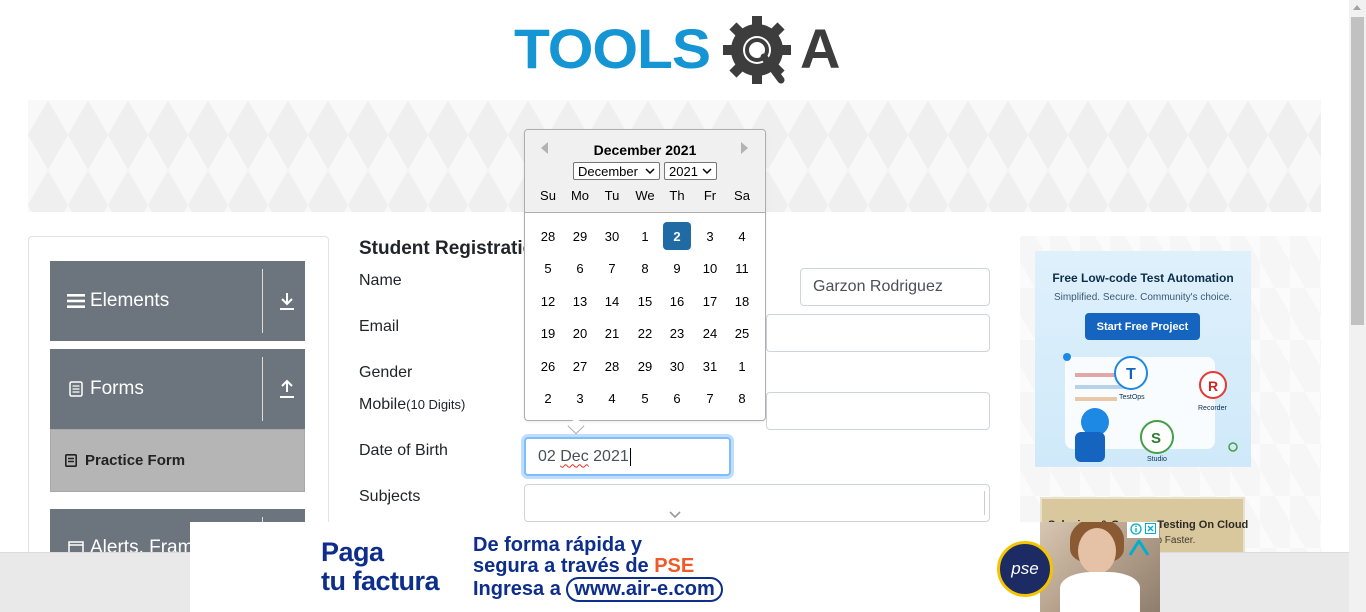 This screenshot has height=612, width=1366. Describe the element at coordinates (710, 268) in the screenshot. I see `datepicker-day: 10` at that location.